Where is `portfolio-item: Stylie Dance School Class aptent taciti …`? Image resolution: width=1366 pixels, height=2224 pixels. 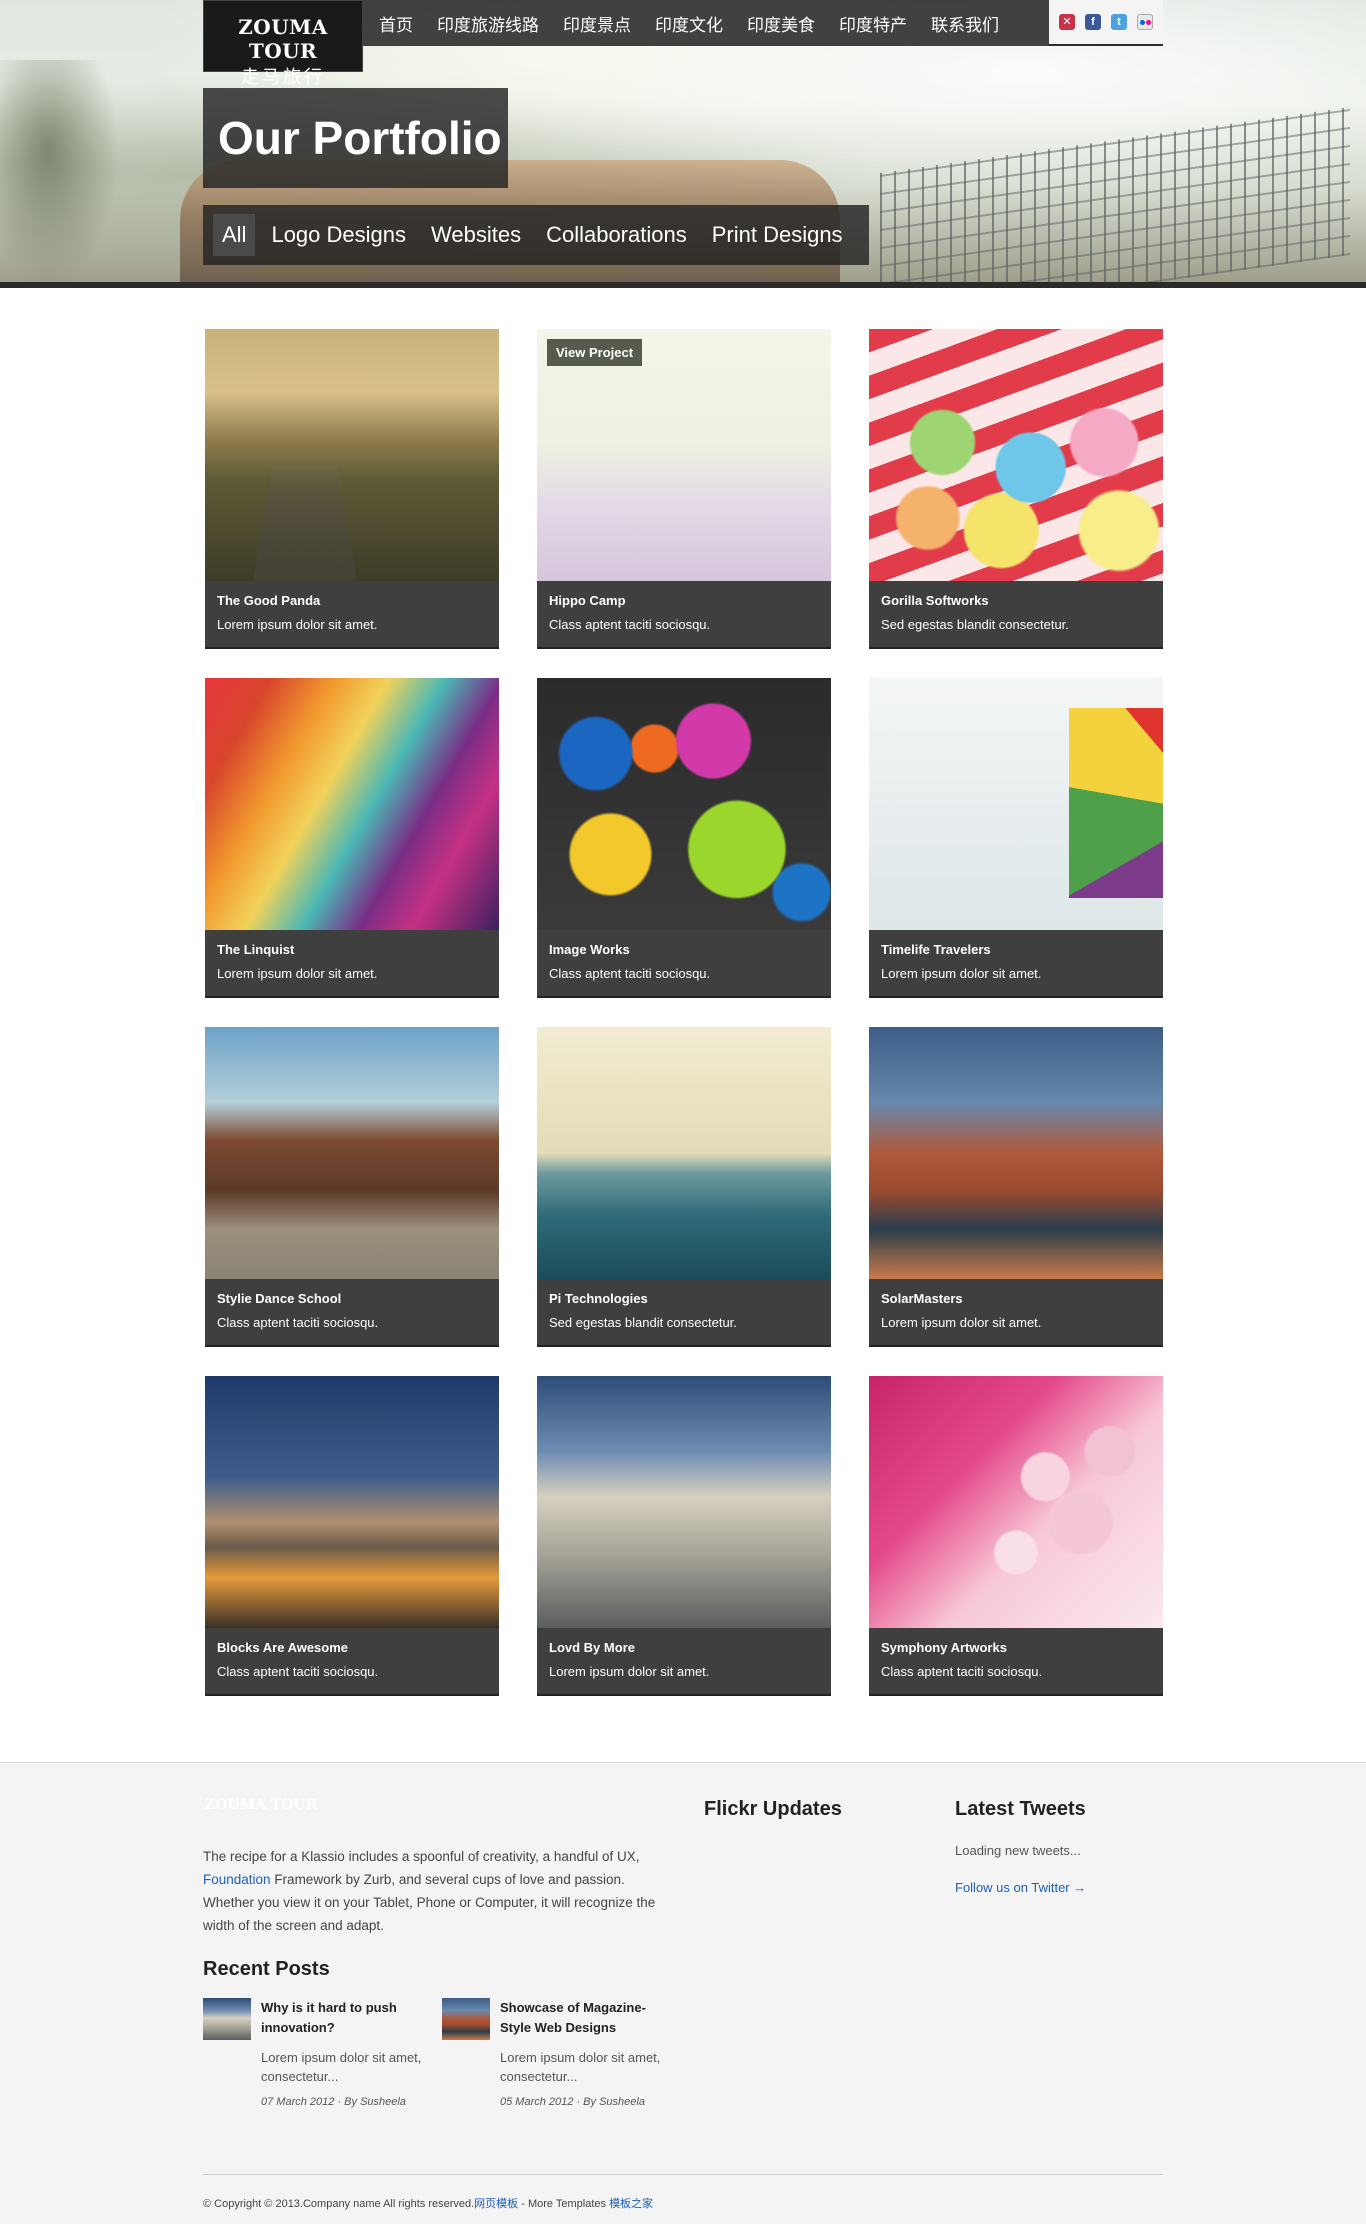 portfolio-item: Stylie Dance School Class aptent taciti … is located at coordinates (352, 1187).